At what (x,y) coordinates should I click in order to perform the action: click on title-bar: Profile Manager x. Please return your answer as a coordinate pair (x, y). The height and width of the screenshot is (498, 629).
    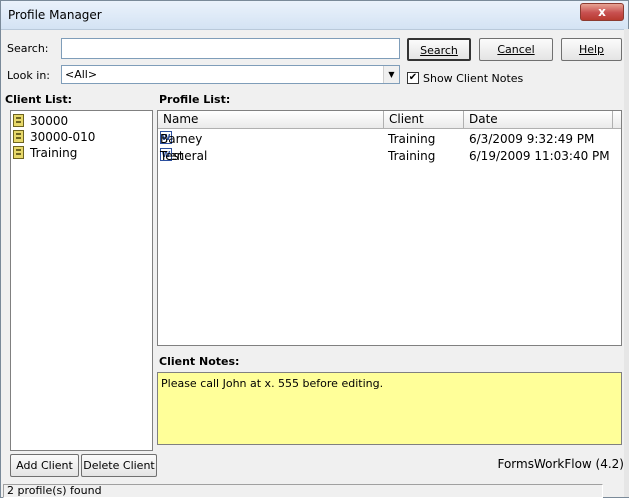
    Looking at the image, I should click on (314, 15).